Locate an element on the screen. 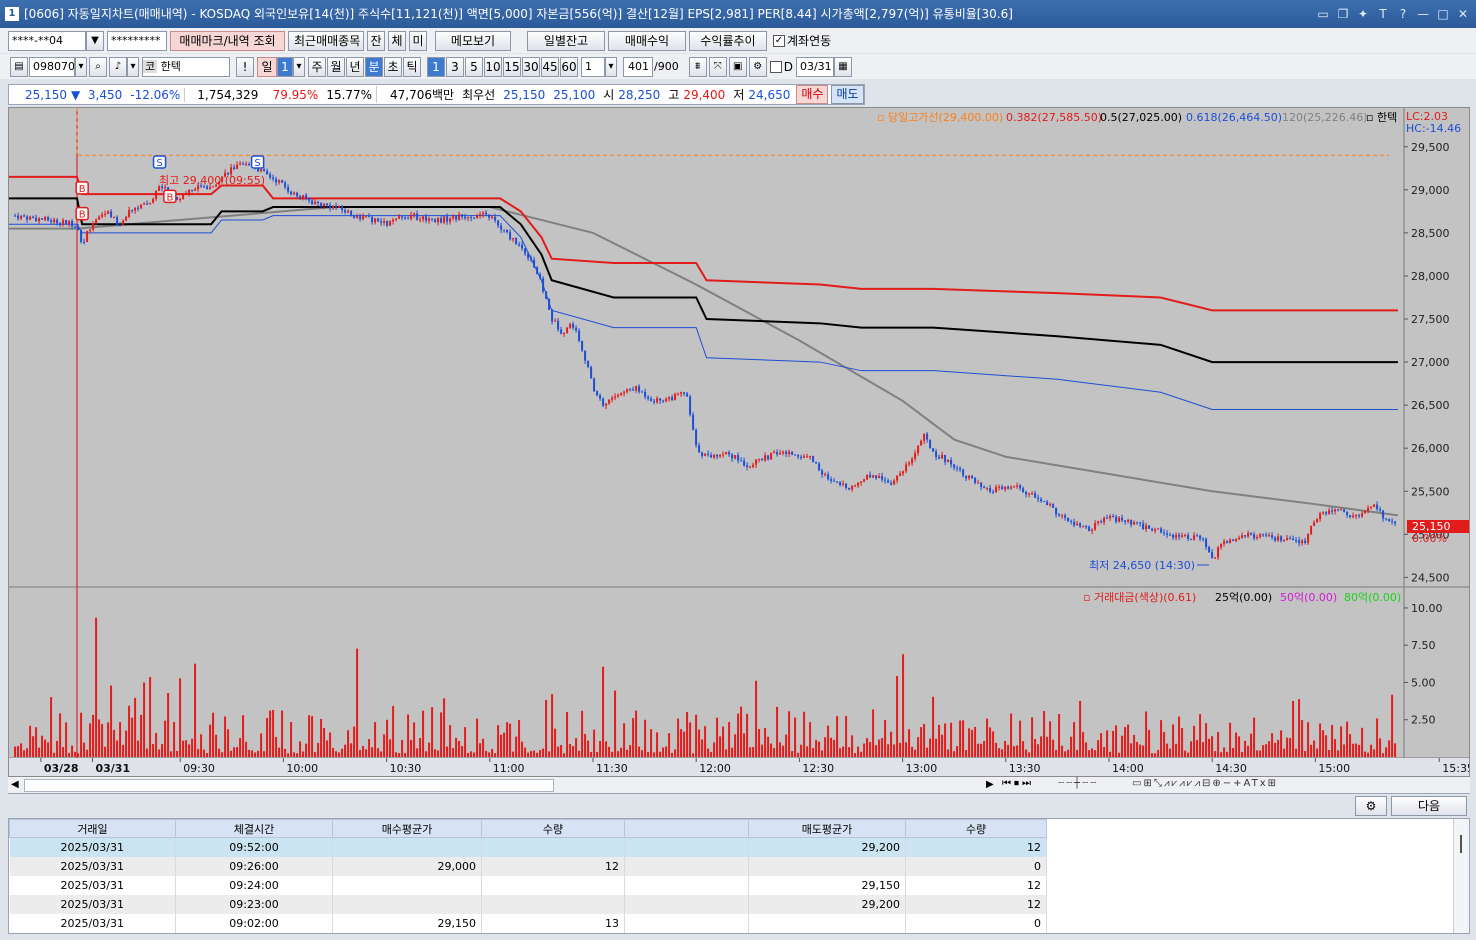  col-exec-time: 체결시간 is located at coordinates (254, 828).